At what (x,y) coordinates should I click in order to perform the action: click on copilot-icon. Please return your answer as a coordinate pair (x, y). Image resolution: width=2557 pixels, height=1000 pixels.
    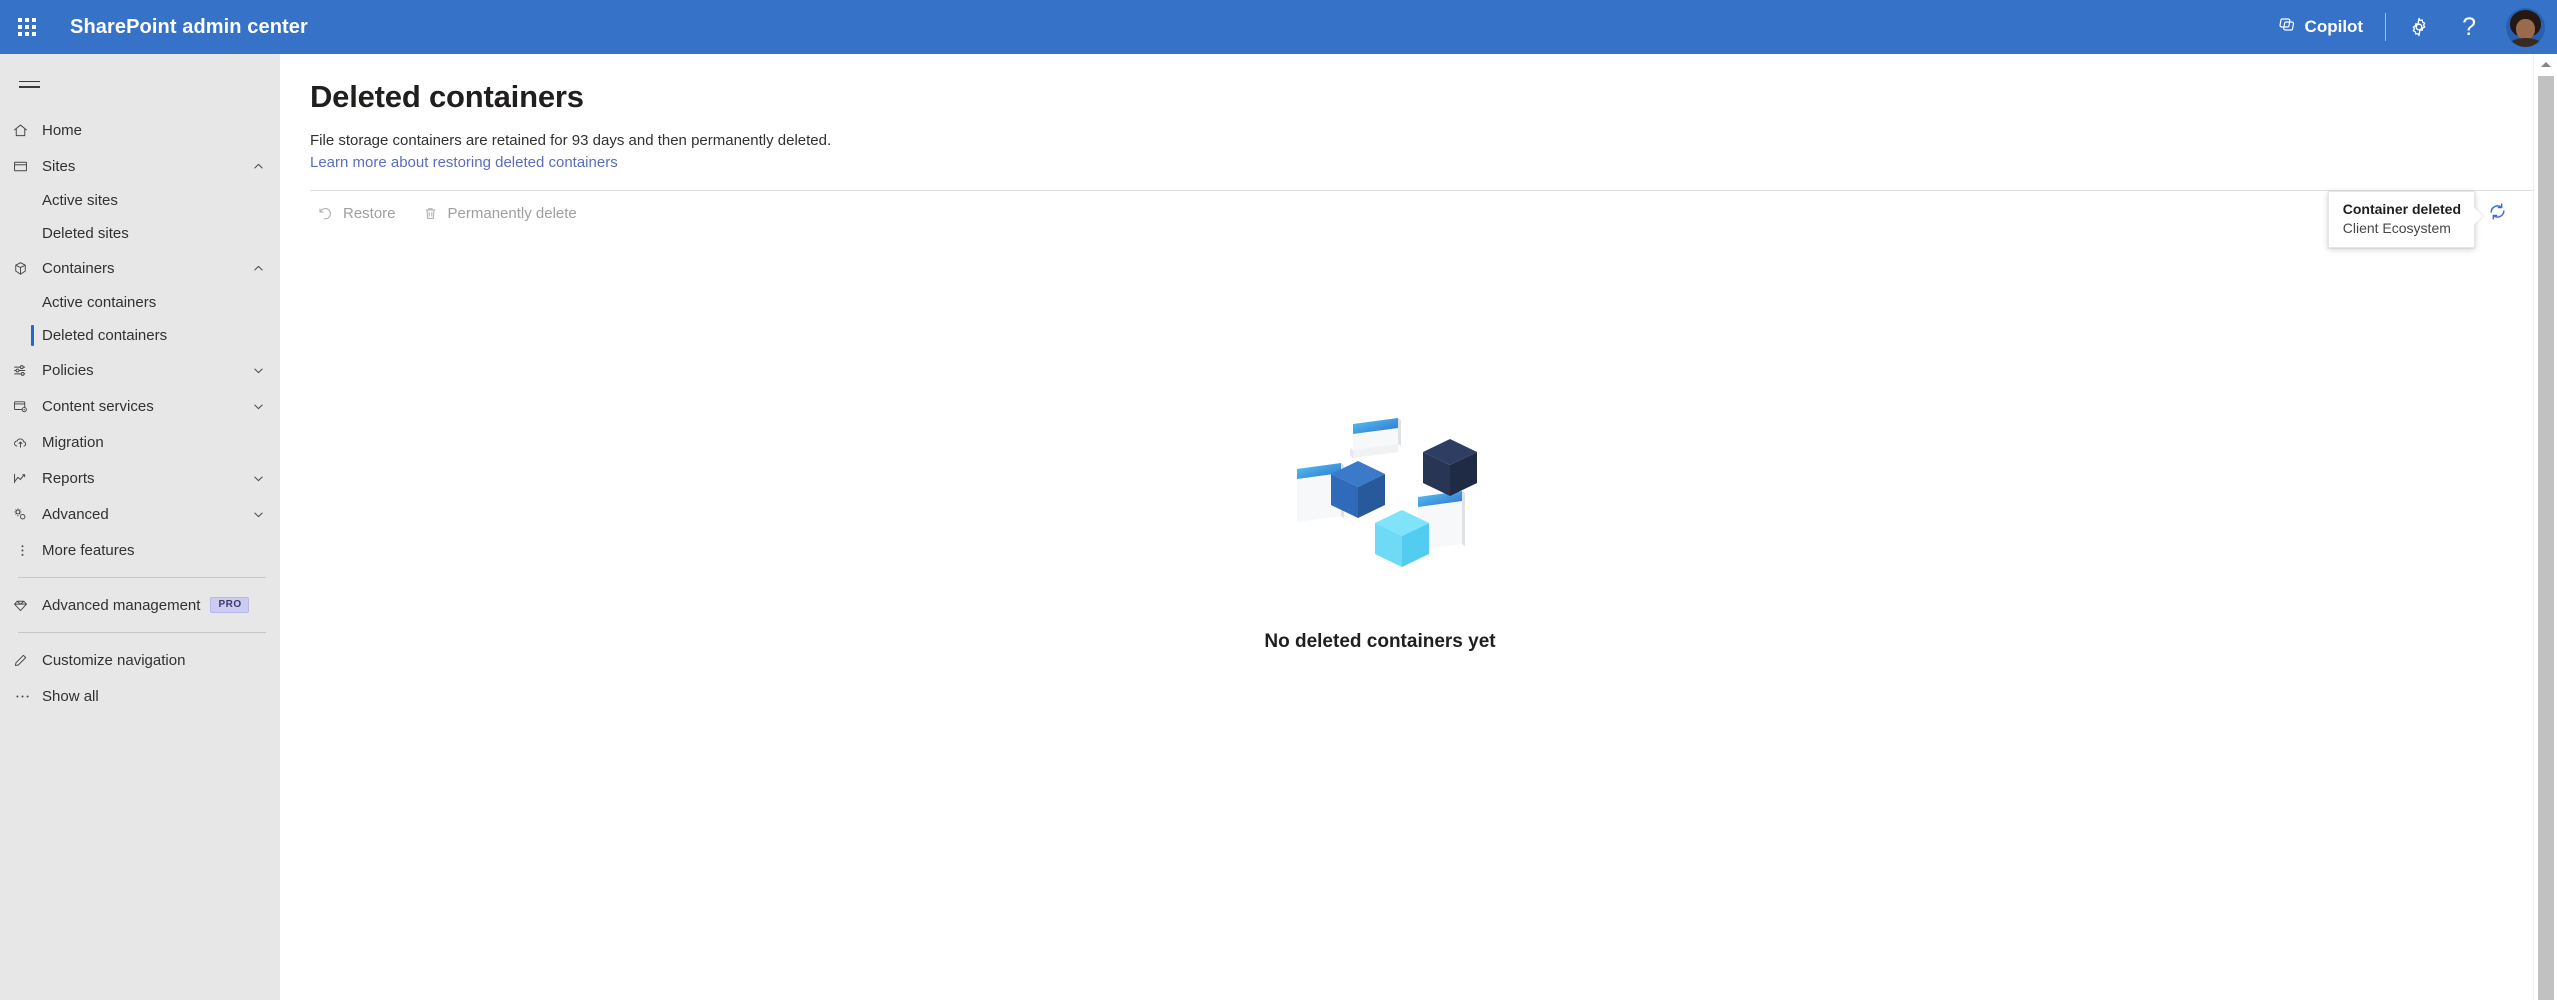
    Looking at the image, I should click on (2286, 27).